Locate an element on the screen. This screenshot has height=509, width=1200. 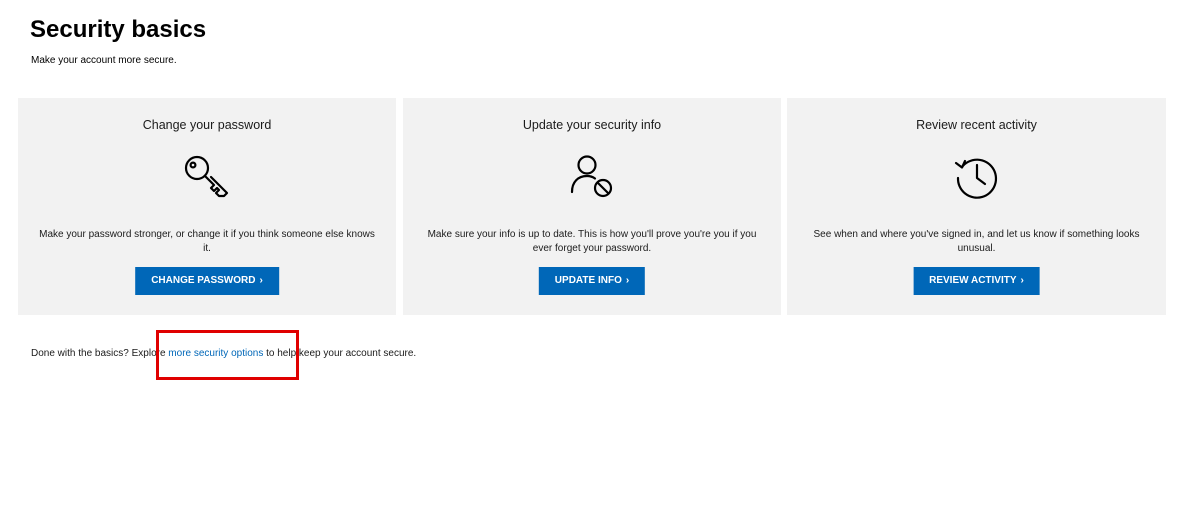
card-title: Update your security info is located at coordinates (592, 125).